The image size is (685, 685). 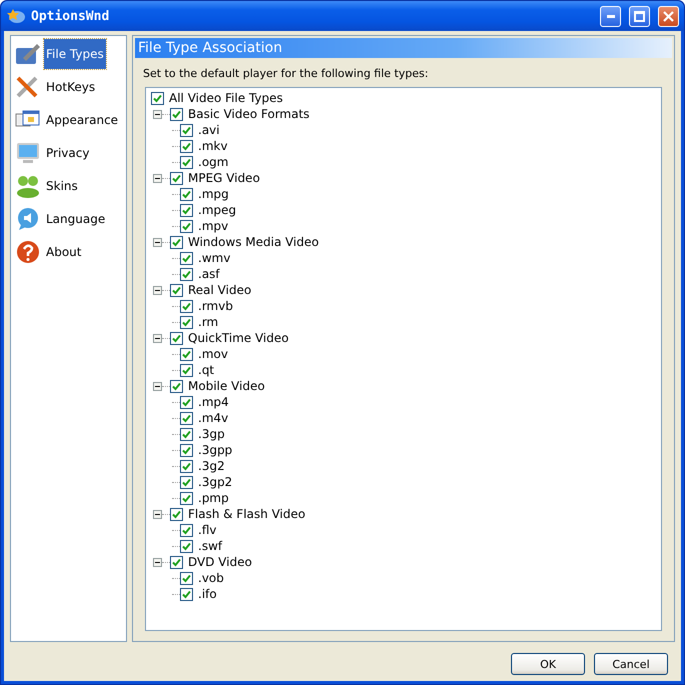 I want to click on panel-description: Set to the default player for the following file types:, so click(x=286, y=73).